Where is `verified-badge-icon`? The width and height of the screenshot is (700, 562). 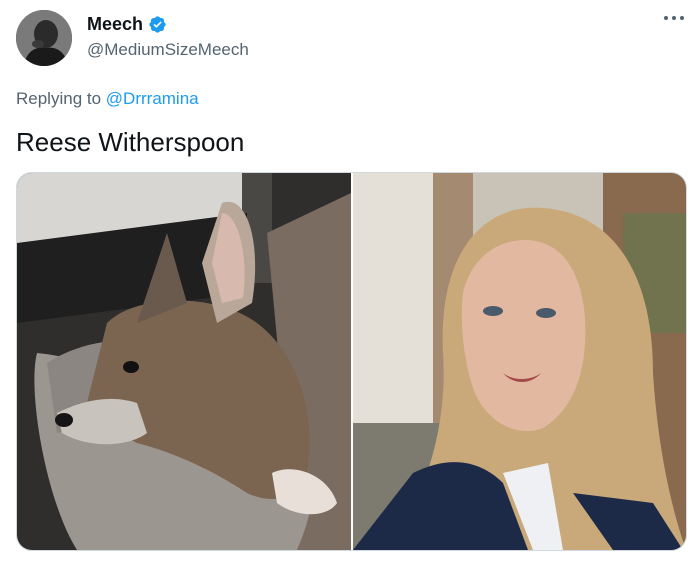 verified-badge-icon is located at coordinates (157, 24).